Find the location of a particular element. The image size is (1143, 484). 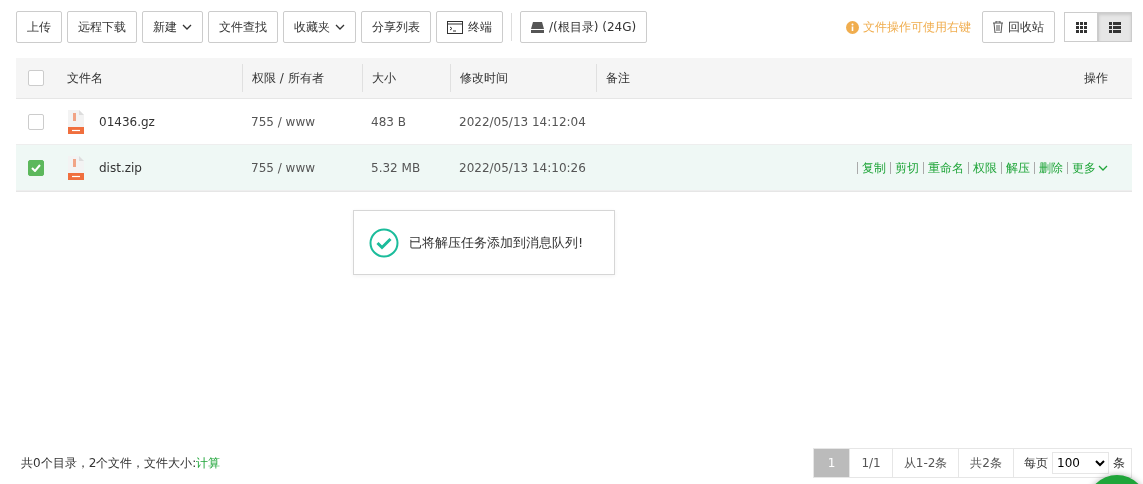

info-icon is located at coordinates (852, 27).